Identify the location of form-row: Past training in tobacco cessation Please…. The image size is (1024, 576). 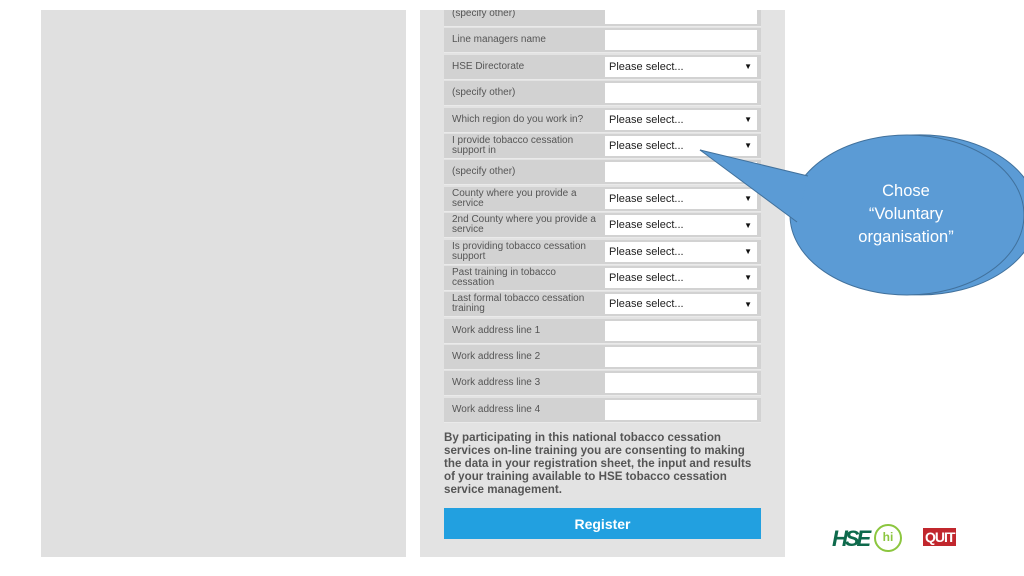
(602, 277).